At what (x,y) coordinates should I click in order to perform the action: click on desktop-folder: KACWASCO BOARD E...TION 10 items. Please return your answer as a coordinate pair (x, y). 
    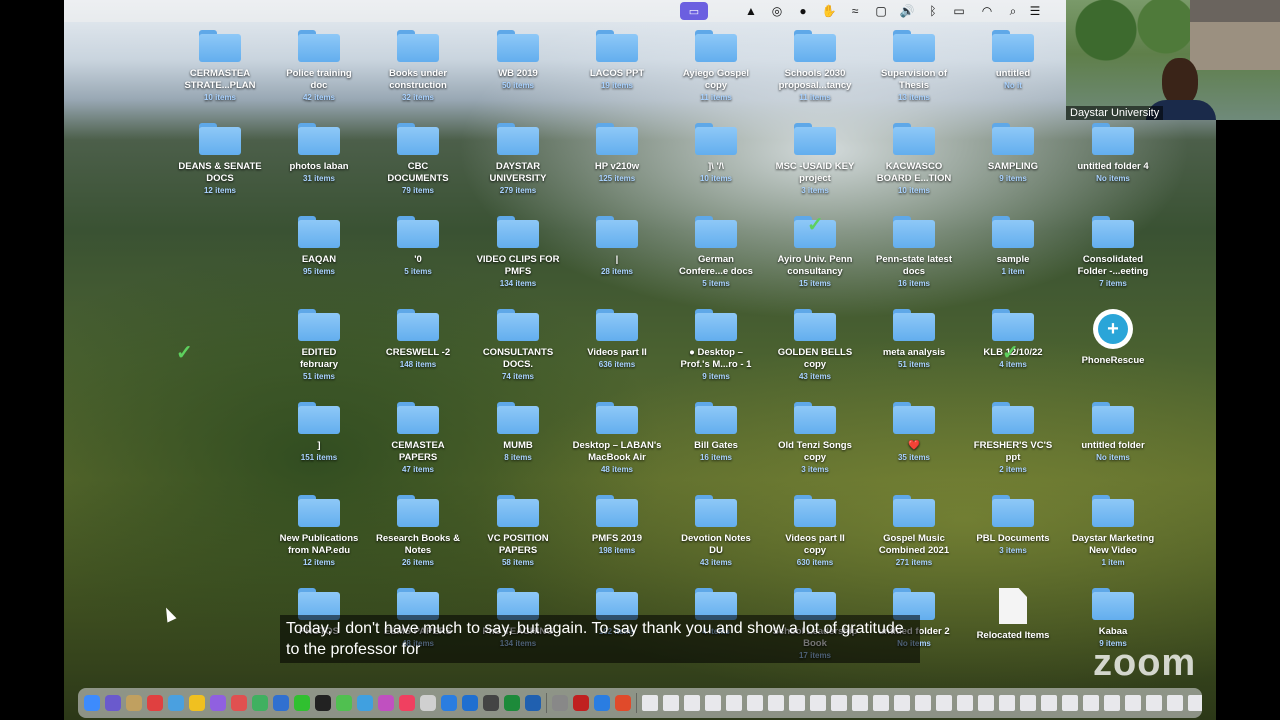
    Looking at the image, I should click on (914, 159).